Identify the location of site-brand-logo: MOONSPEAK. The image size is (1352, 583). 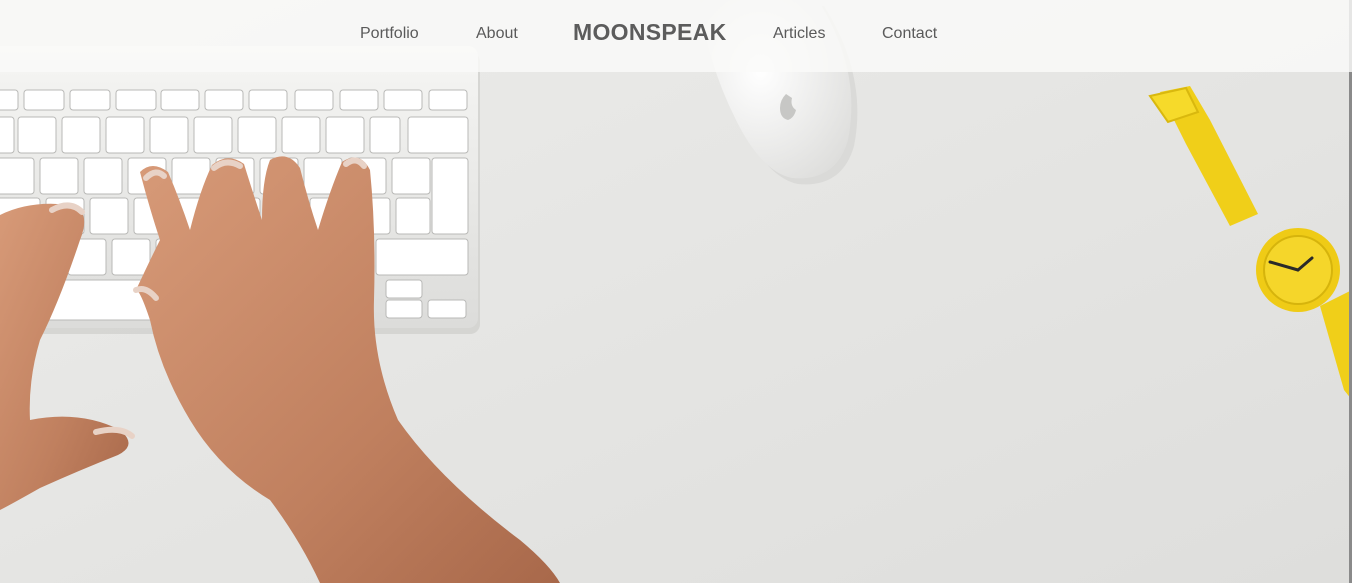
(650, 32).